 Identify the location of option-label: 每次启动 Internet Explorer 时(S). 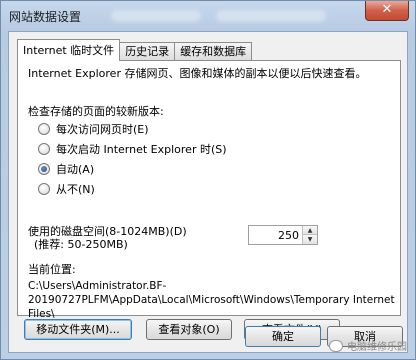
(141, 149).